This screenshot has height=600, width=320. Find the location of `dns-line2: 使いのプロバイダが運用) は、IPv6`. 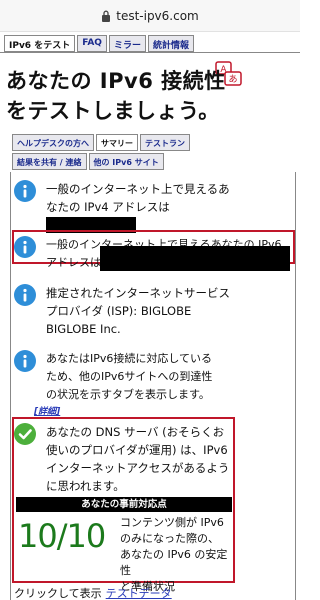

dns-line2: 使いのプロバイダが運用) は、IPv6 is located at coordinates (137, 450).